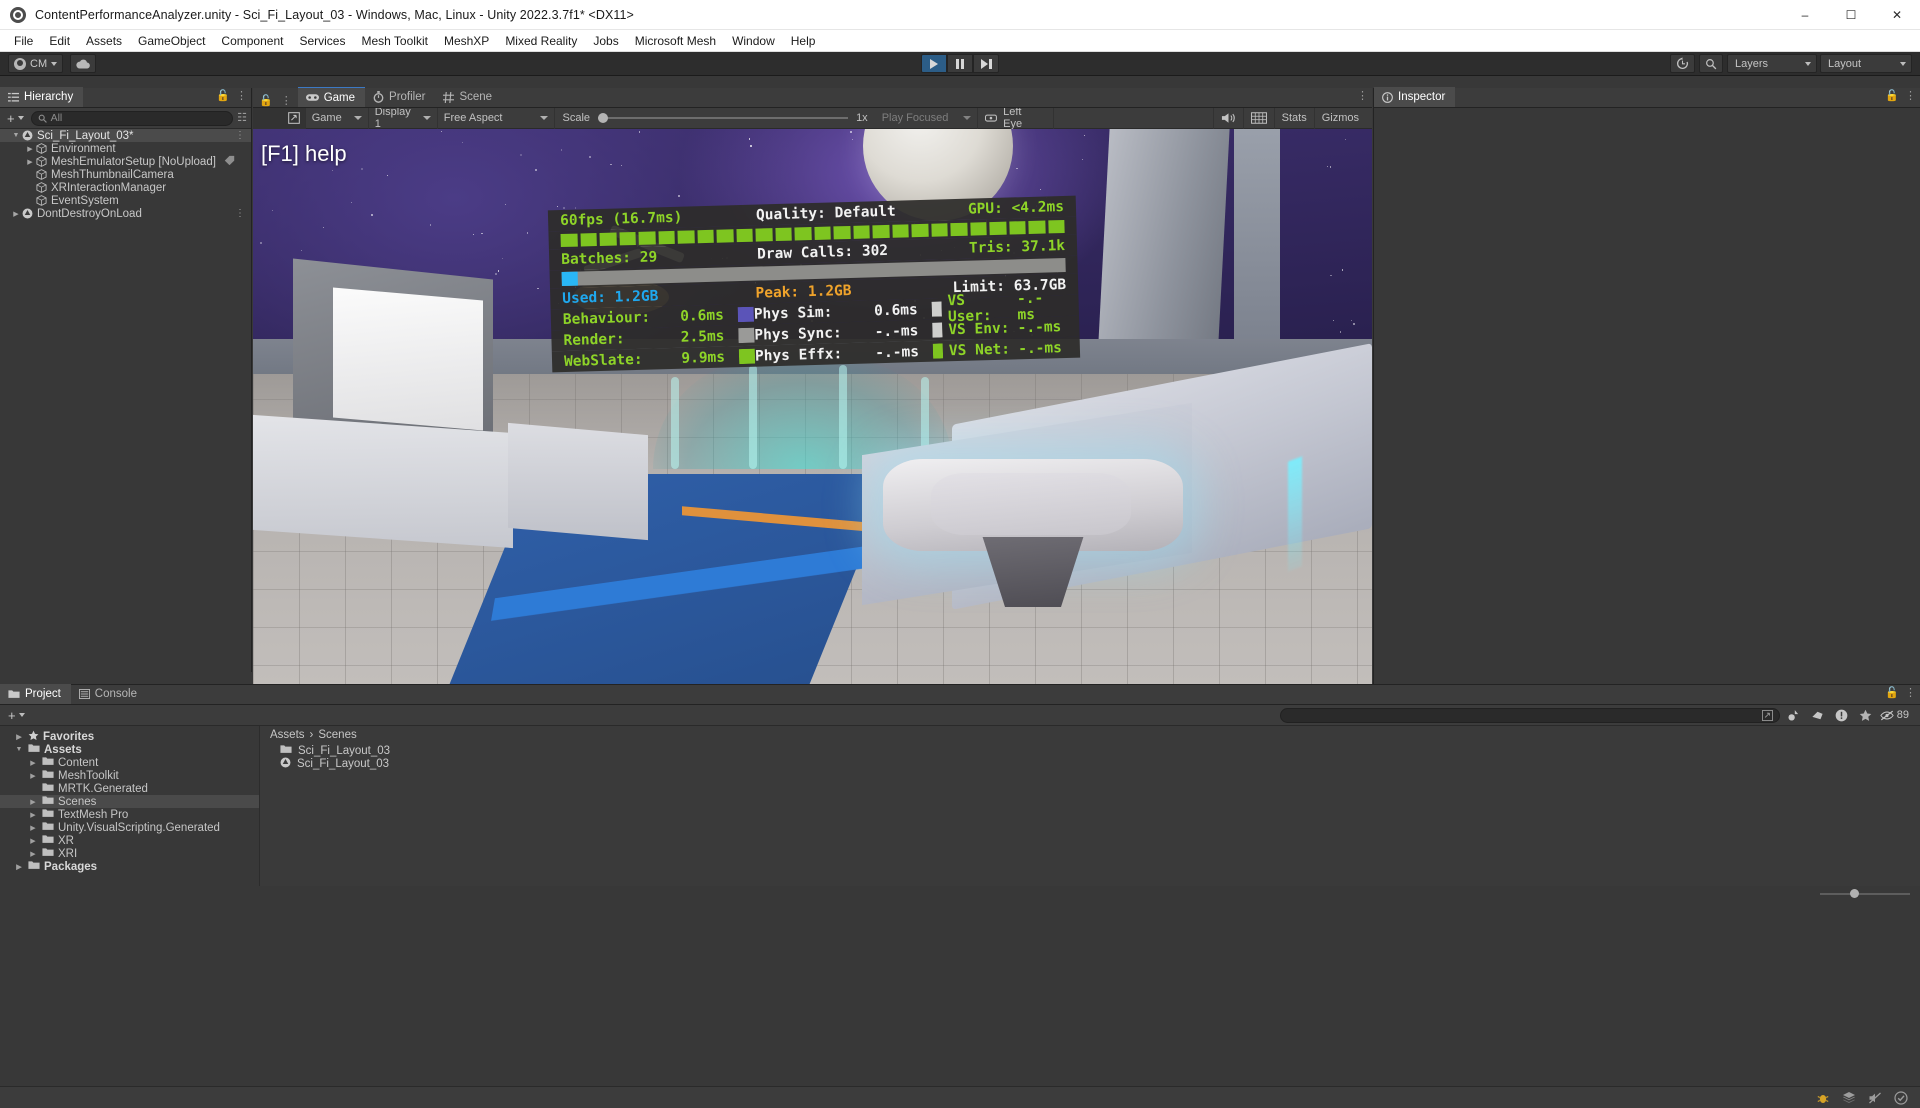  Describe the element at coordinates (1866, 715) in the screenshot. I see `favorite-star-icon` at that location.